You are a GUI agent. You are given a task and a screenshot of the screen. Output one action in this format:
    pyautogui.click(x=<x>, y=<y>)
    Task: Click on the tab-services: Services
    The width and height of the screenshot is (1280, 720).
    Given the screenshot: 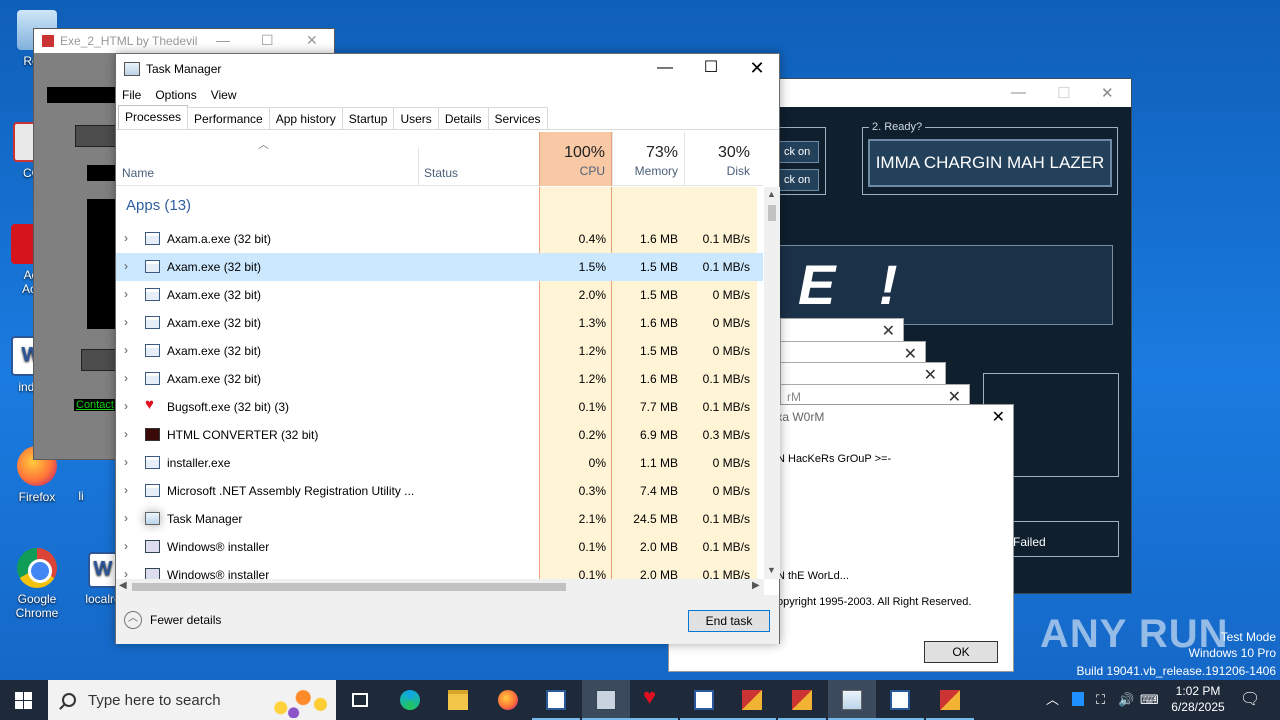 What is the action you would take?
    pyautogui.click(x=517, y=118)
    